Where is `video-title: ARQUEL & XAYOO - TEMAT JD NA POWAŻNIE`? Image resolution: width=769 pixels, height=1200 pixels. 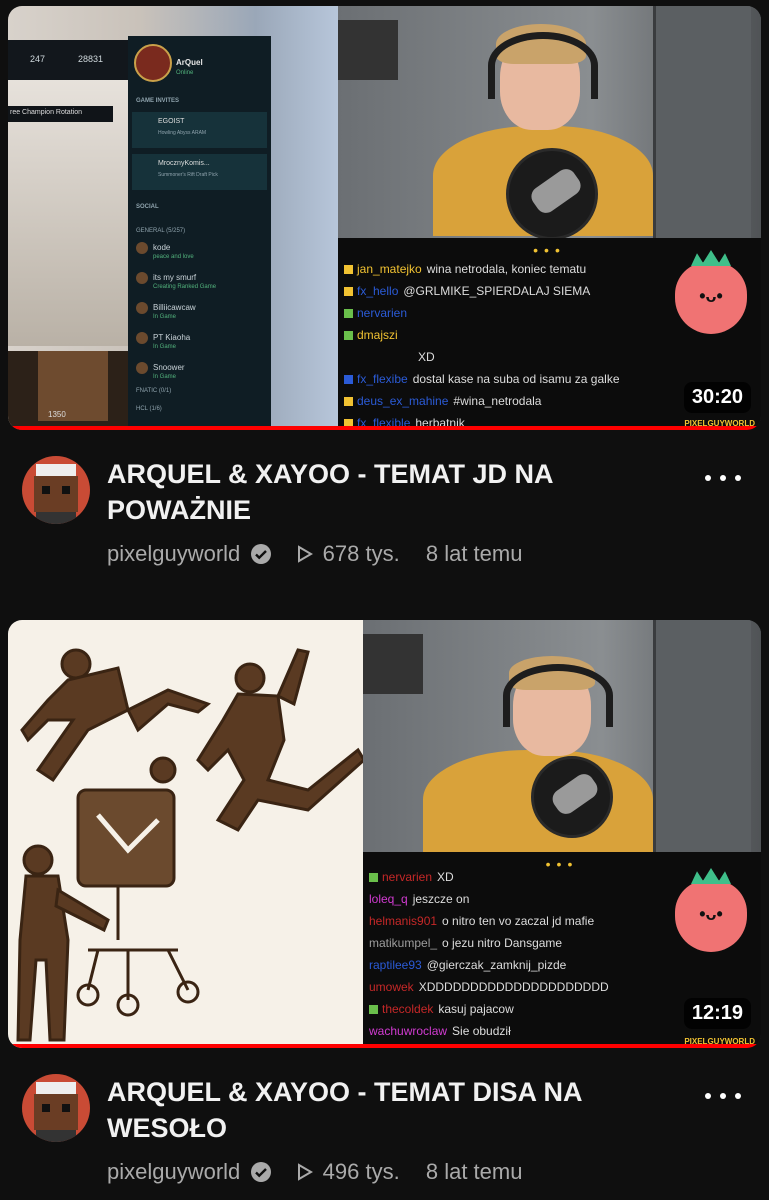 video-title: ARQUEL & XAYOO - TEMAT JD NA POWAŻNIE is located at coordinates (392, 492).